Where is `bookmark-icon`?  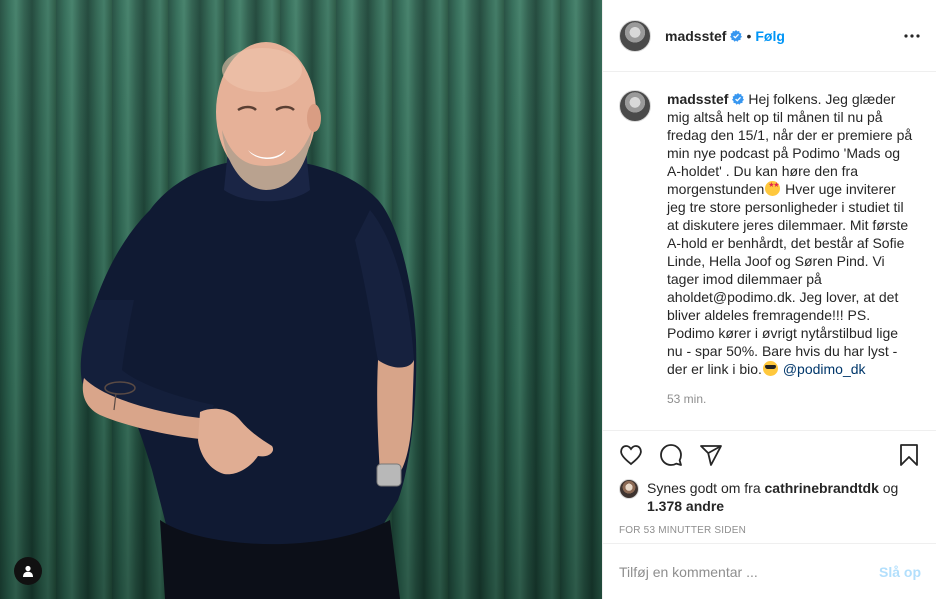 bookmark-icon is located at coordinates (909, 455).